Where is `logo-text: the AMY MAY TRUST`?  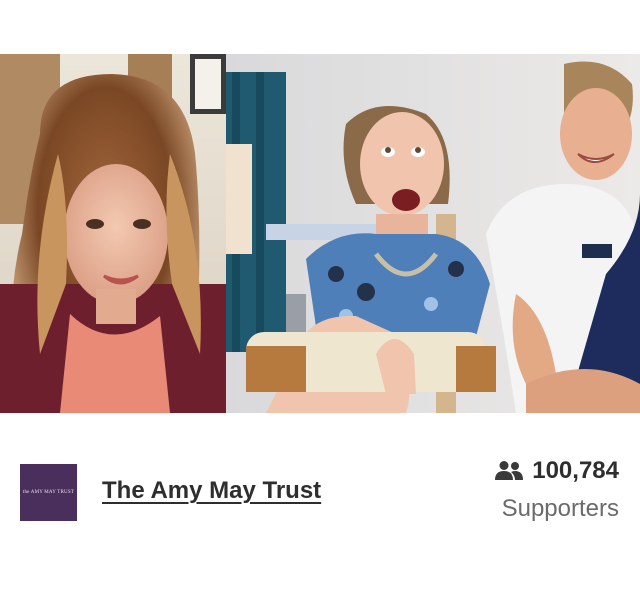 logo-text: the AMY MAY TRUST is located at coordinates (48, 492).